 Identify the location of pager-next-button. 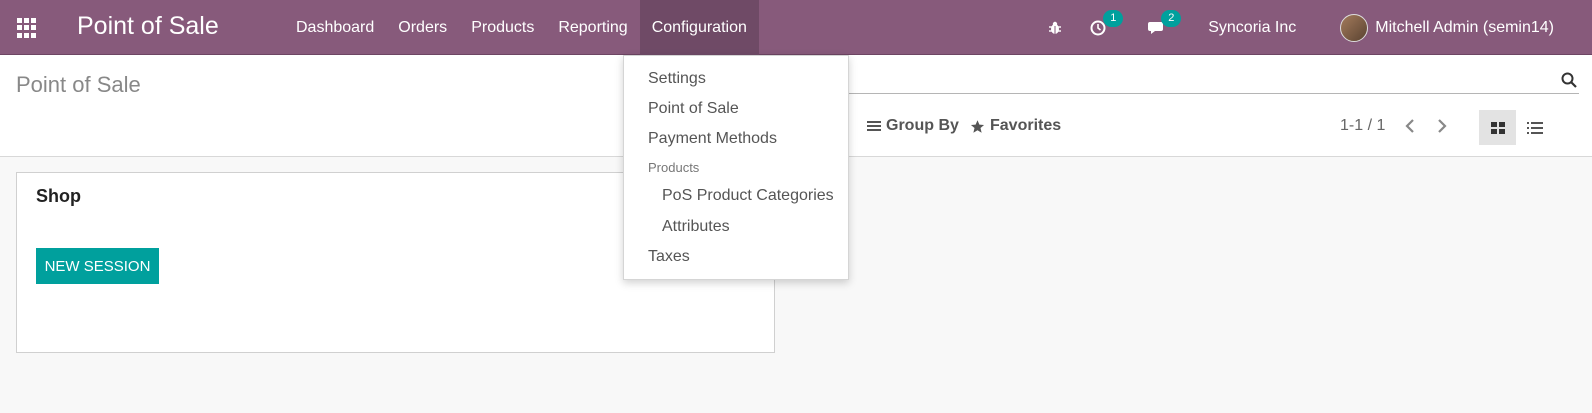
(1442, 128).